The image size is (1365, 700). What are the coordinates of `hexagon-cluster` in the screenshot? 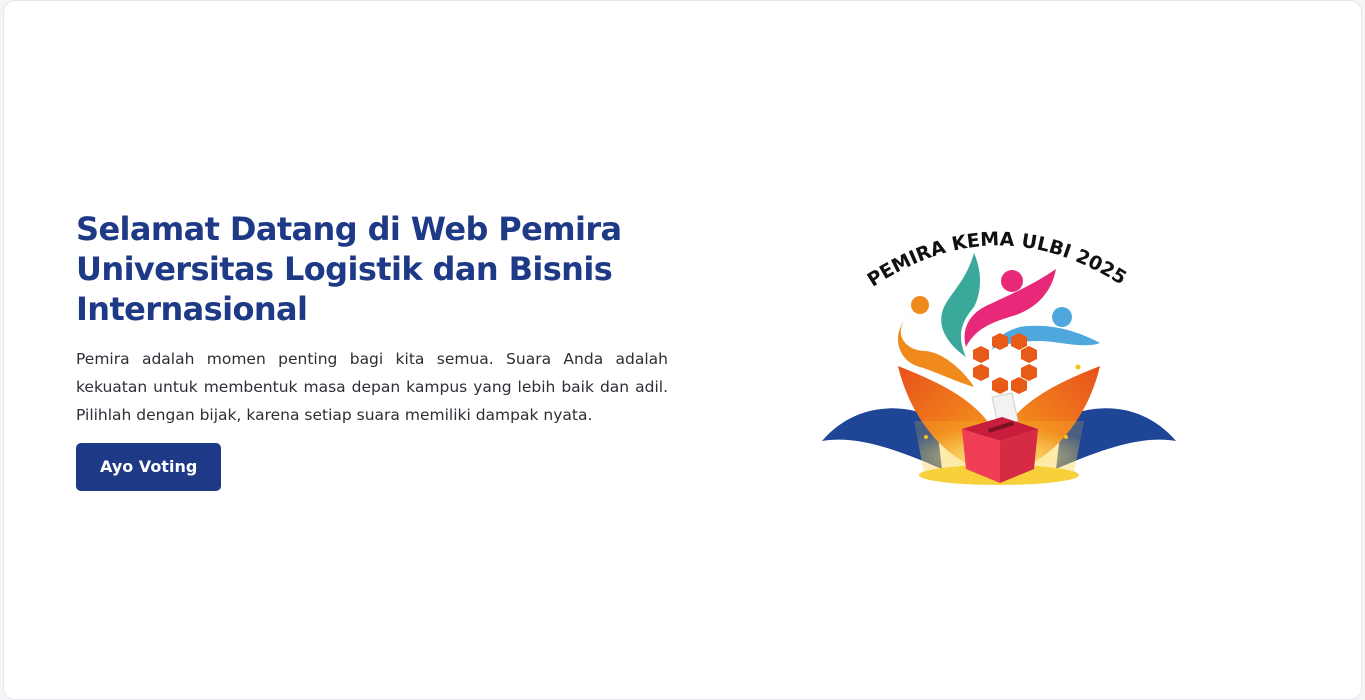 It's located at (1005, 363).